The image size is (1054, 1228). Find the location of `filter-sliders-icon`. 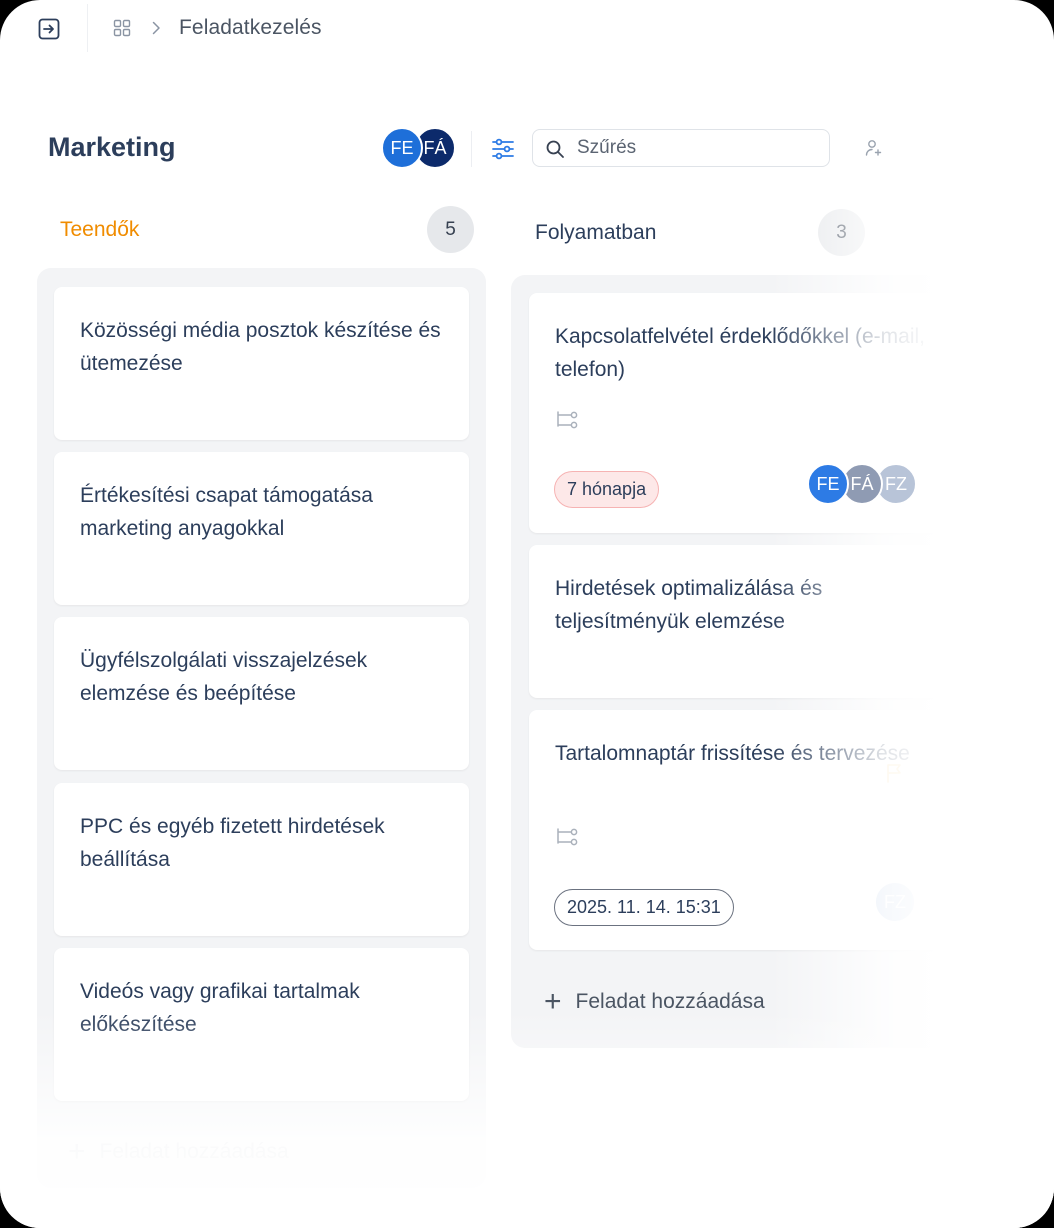

filter-sliders-icon is located at coordinates (503, 149).